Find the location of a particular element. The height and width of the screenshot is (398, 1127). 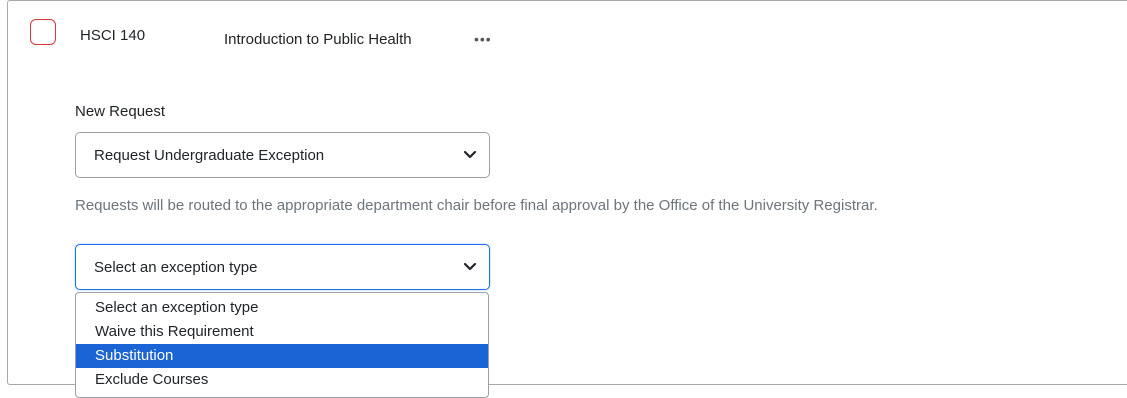

request-type-select: Request Undergraduate Exception is located at coordinates (282, 155).